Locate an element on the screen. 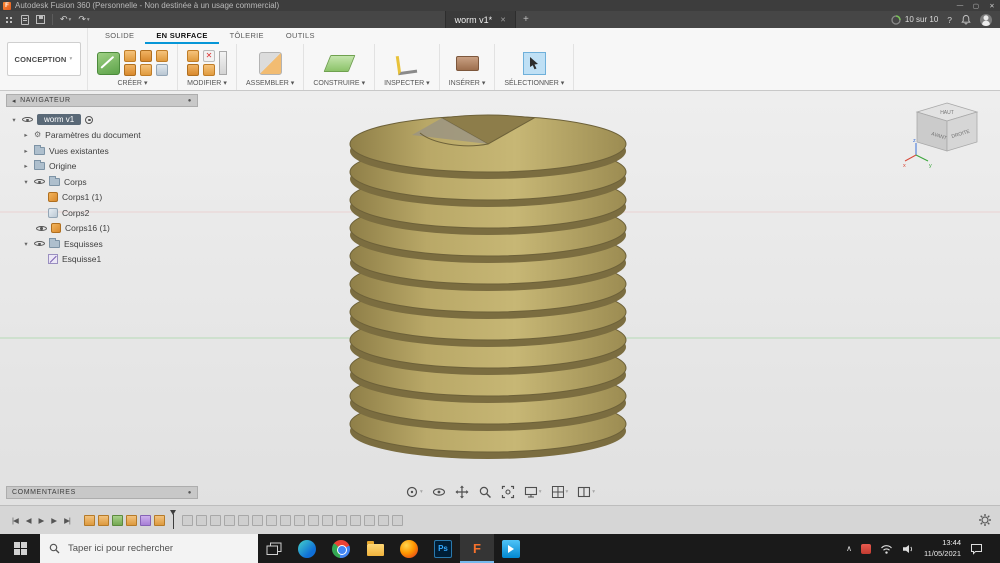 Image resolution: width=1000 pixels, height=563 pixels. taskbar-app-file-explorer is located at coordinates (375, 548).